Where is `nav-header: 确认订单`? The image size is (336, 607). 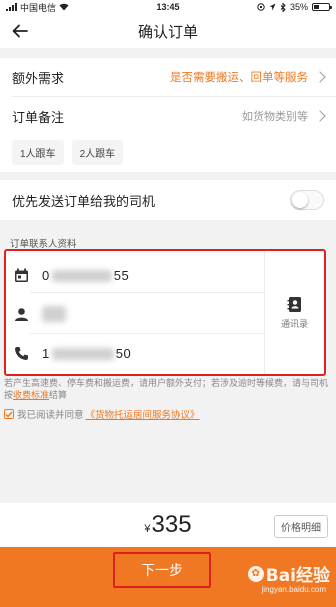
nav-header: 确认订单 is located at coordinates (168, 31).